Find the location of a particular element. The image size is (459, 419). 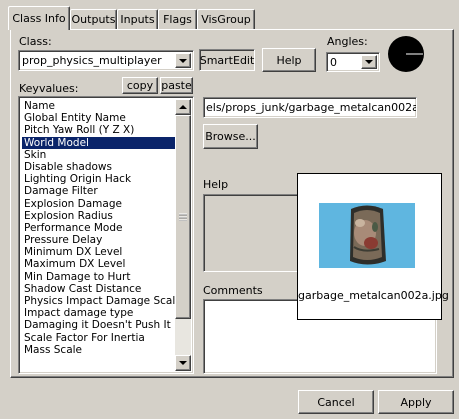

scrollbar-thumb is located at coordinates (183, 217).